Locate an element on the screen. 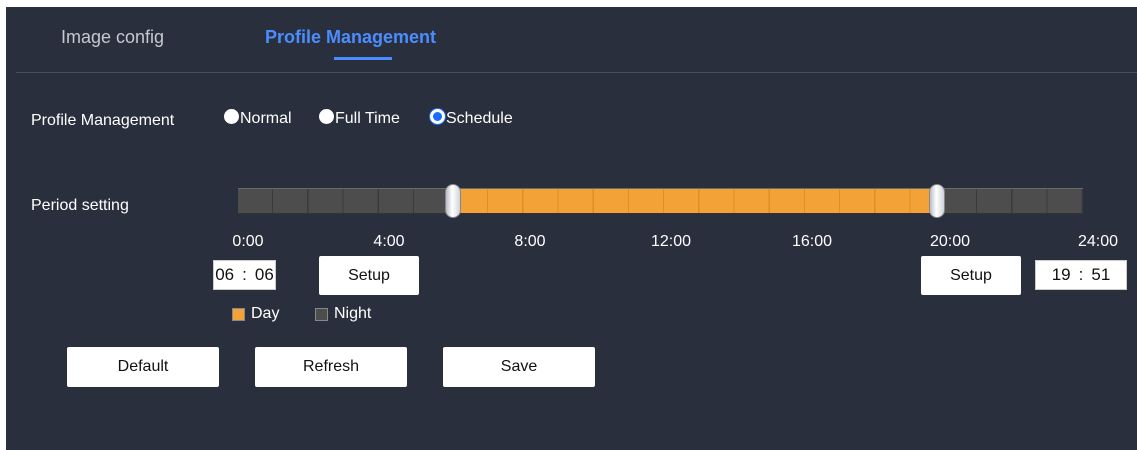  day-color-swatch is located at coordinates (238, 314).